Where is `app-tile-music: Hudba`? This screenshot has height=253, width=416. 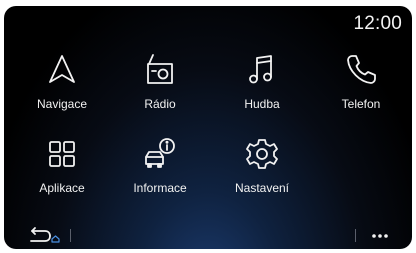 app-tile-music: Hudba is located at coordinates (262, 88).